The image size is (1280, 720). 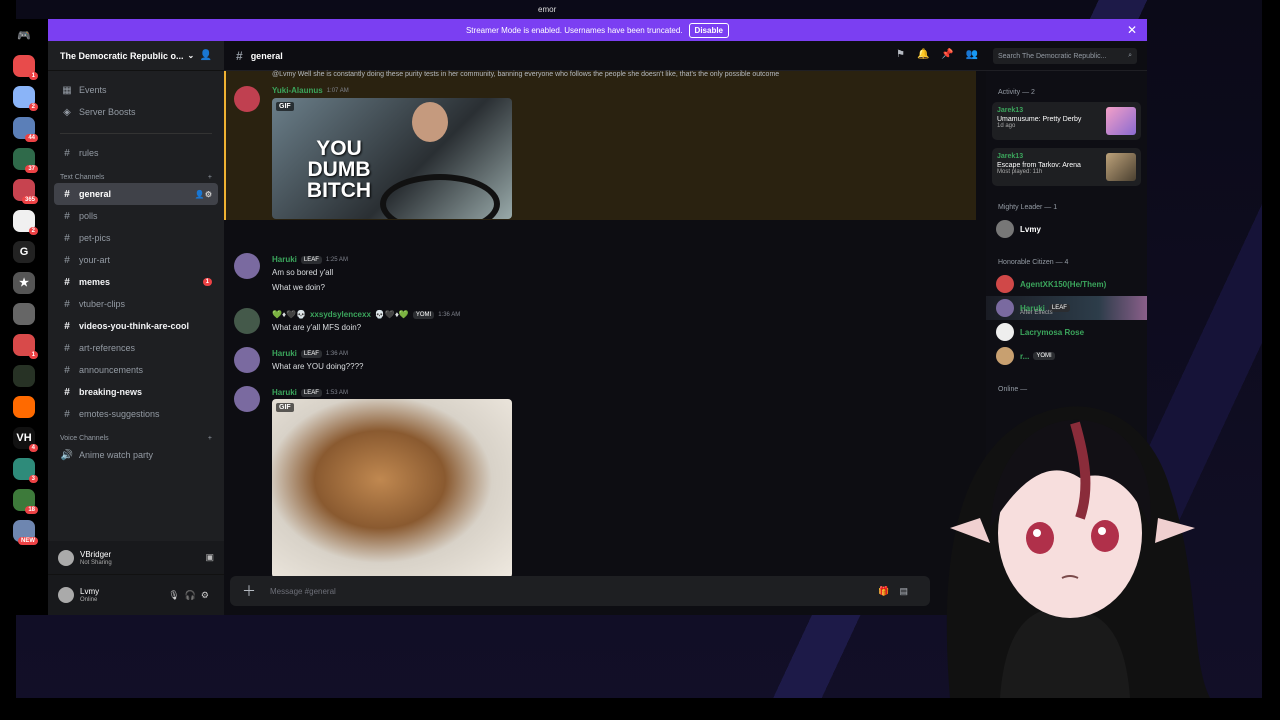 What do you see at coordinates (136, 455) in the screenshot?
I see `voice-channel-anime: 🔊 Anime watch party` at bounding box center [136, 455].